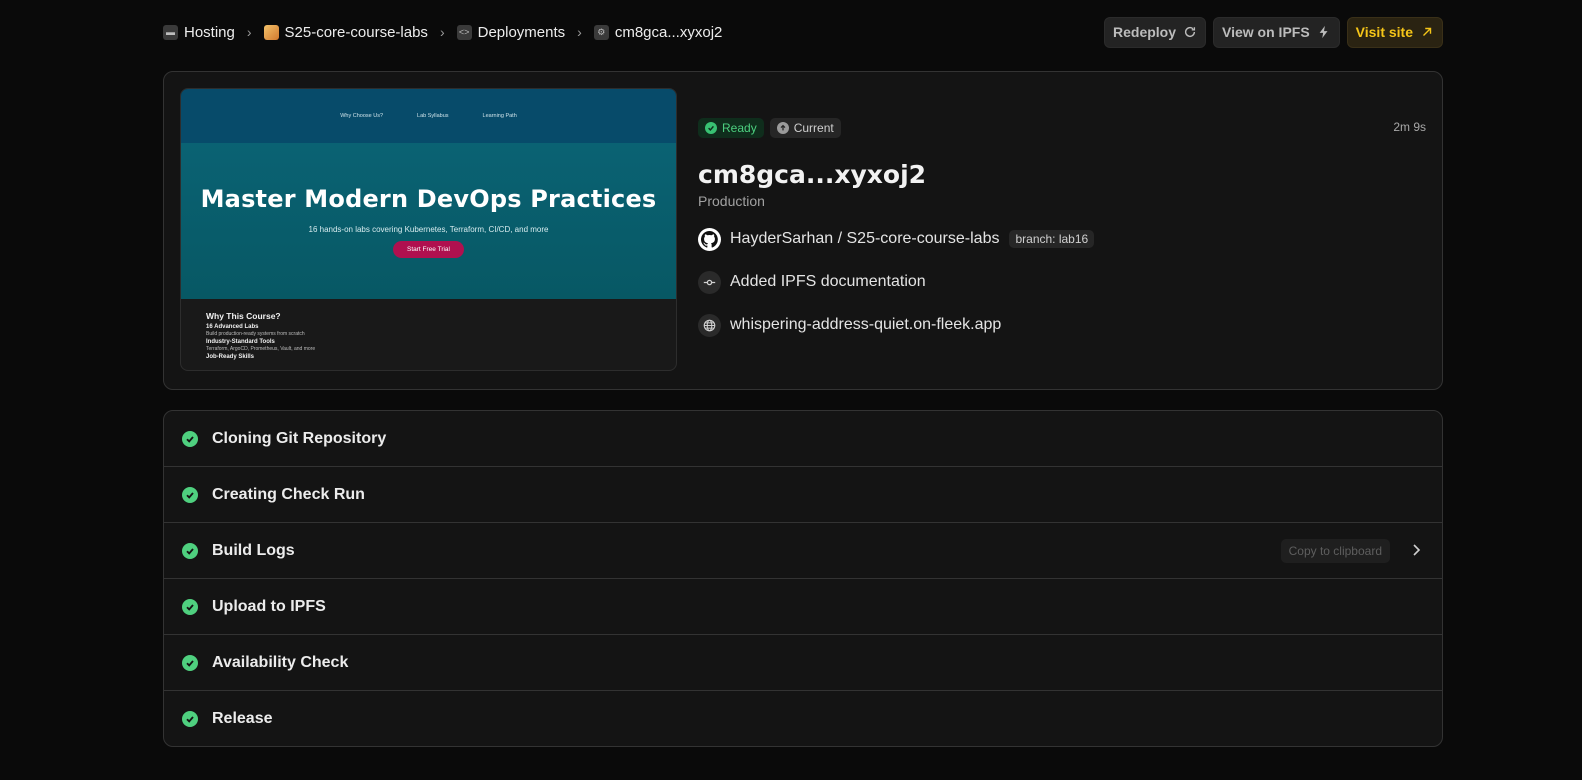 This screenshot has width=1582, height=780. Describe the element at coordinates (1416, 550) in the screenshot. I see `chevron-right-icon` at that location.